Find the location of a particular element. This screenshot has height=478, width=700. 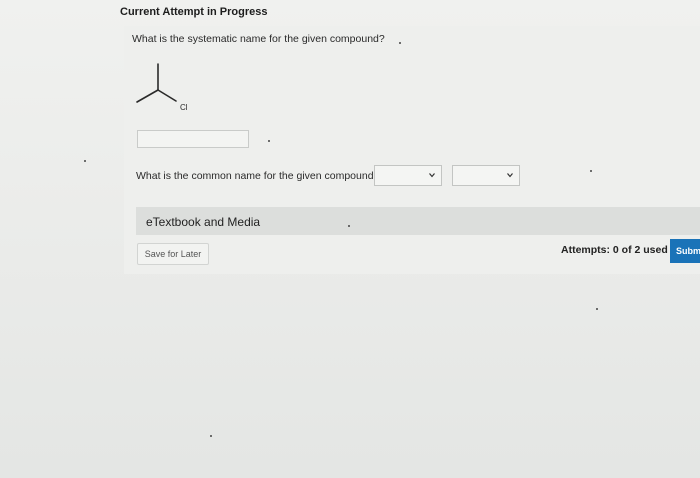

bond-left is located at coordinates (147, 96).